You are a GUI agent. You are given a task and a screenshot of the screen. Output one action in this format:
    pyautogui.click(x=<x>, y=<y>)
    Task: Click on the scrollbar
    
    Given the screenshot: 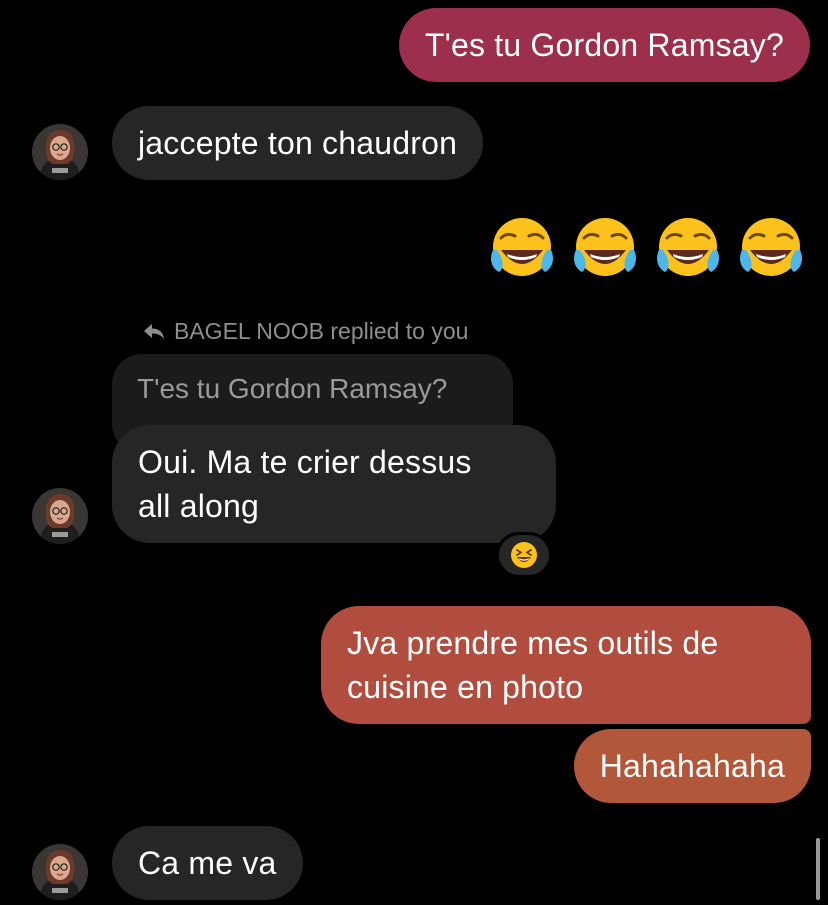 What is the action you would take?
    pyautogui.click(x=818, y=869)
    